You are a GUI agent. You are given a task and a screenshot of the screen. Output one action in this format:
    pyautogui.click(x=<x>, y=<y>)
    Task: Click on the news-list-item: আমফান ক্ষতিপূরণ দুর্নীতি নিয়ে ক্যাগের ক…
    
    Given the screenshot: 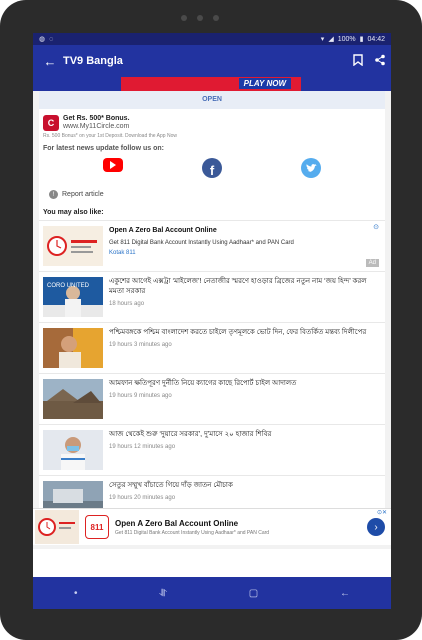 What is the action you would take?
    pyautogui.click(x=212, y=398)
    